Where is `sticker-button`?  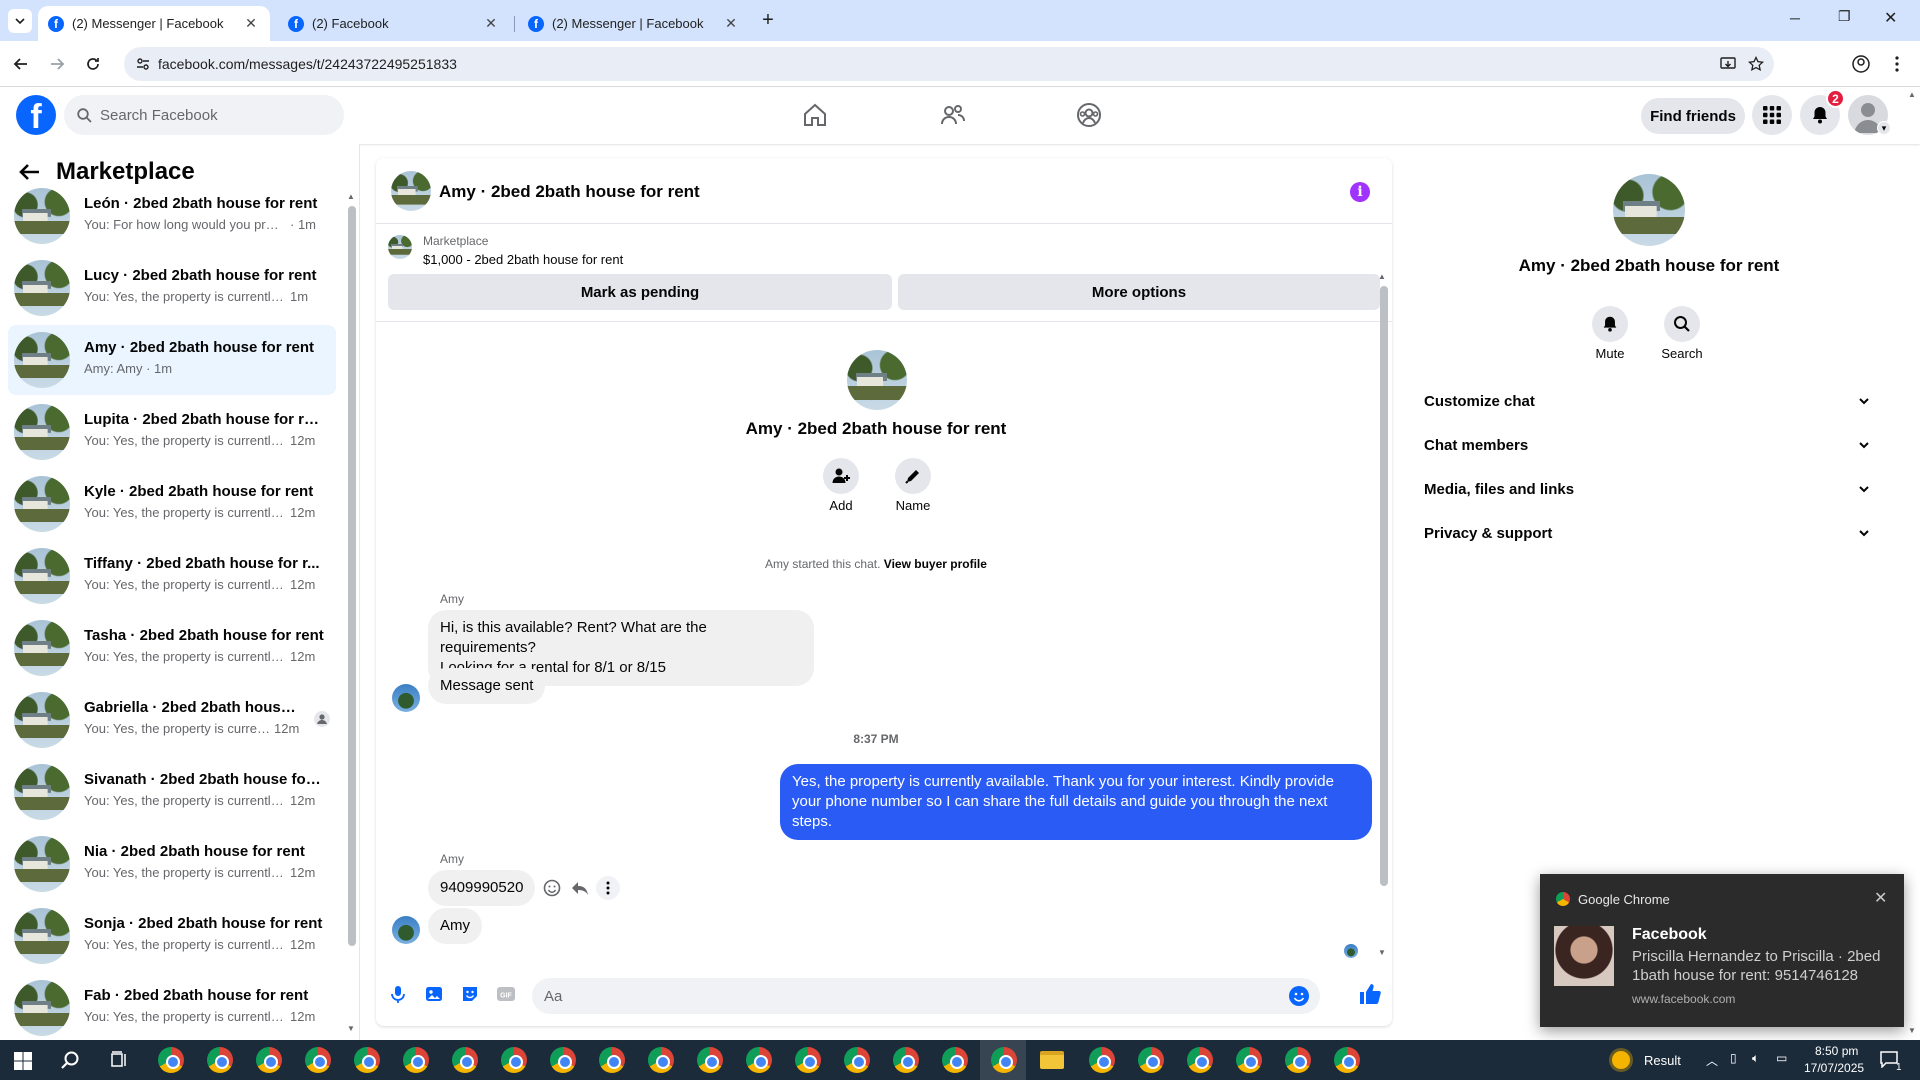
sticker-button is located at coordinates (471, 995).